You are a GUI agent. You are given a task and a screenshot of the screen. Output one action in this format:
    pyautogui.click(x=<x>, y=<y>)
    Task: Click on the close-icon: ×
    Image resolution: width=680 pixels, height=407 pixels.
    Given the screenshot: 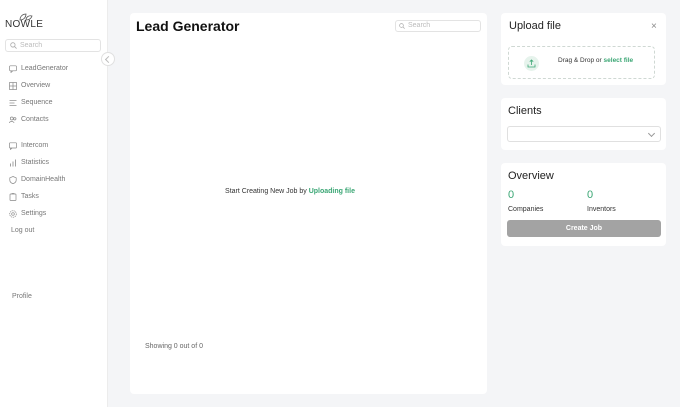 What is the action you would take?
    pyautogui.click(x=654, y=26)
    